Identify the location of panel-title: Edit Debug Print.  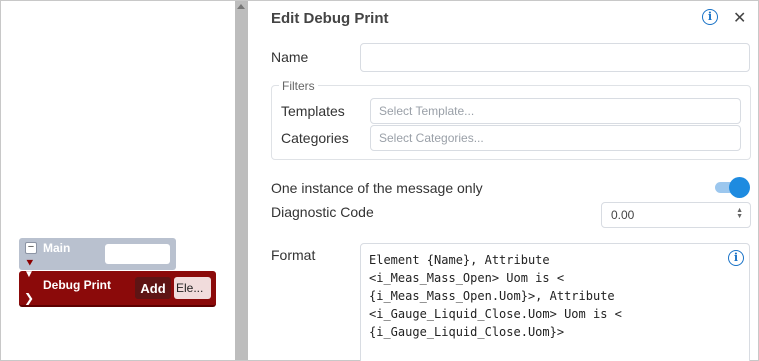
(330, 18).